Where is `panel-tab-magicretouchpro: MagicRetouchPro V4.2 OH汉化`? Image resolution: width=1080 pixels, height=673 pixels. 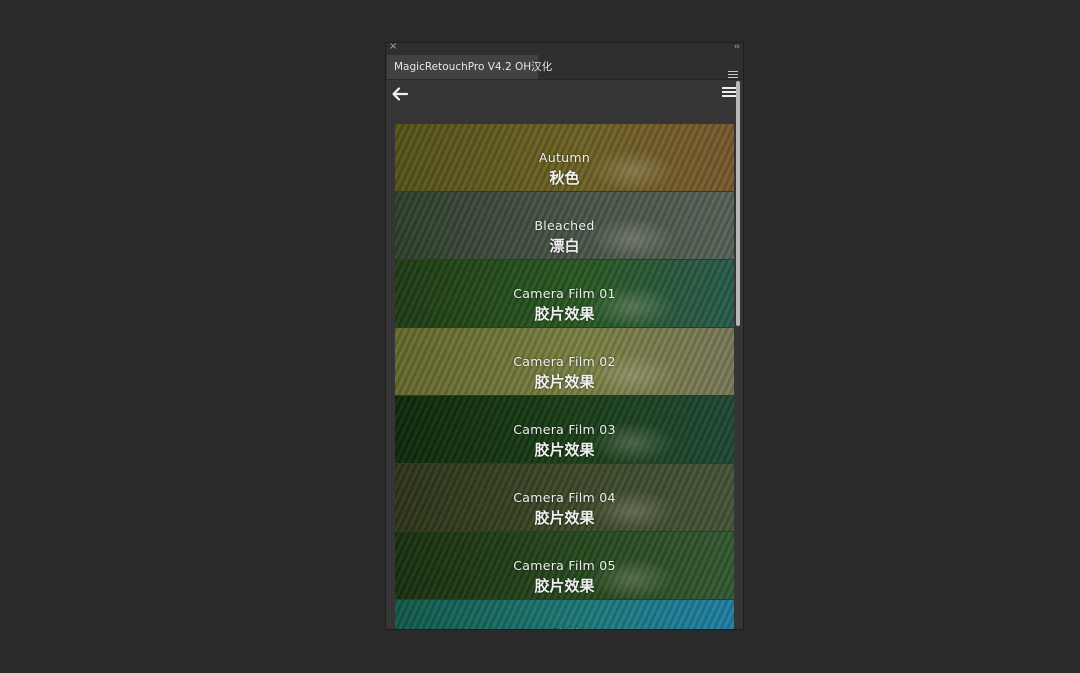
panel-tab-magicretouchpro: MagicRetouchPro V4.2 OH汉化 is located at coordinates (469, 67).